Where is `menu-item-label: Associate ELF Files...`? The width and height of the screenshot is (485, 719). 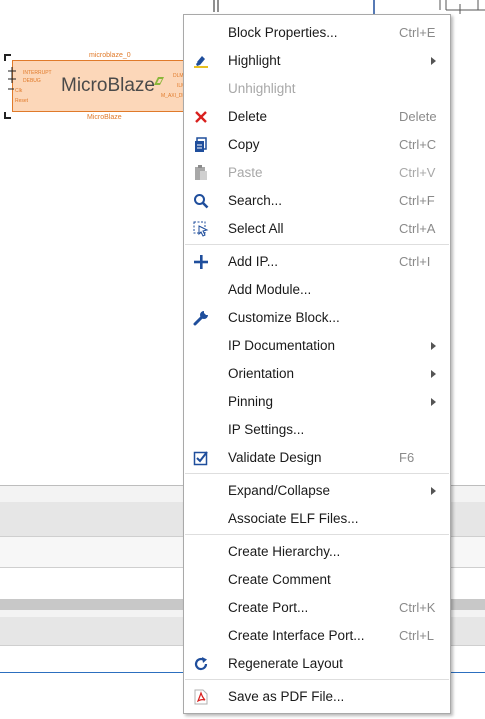 menu-item-label: Associate ELF Files... is located at coordinates (293, 518).